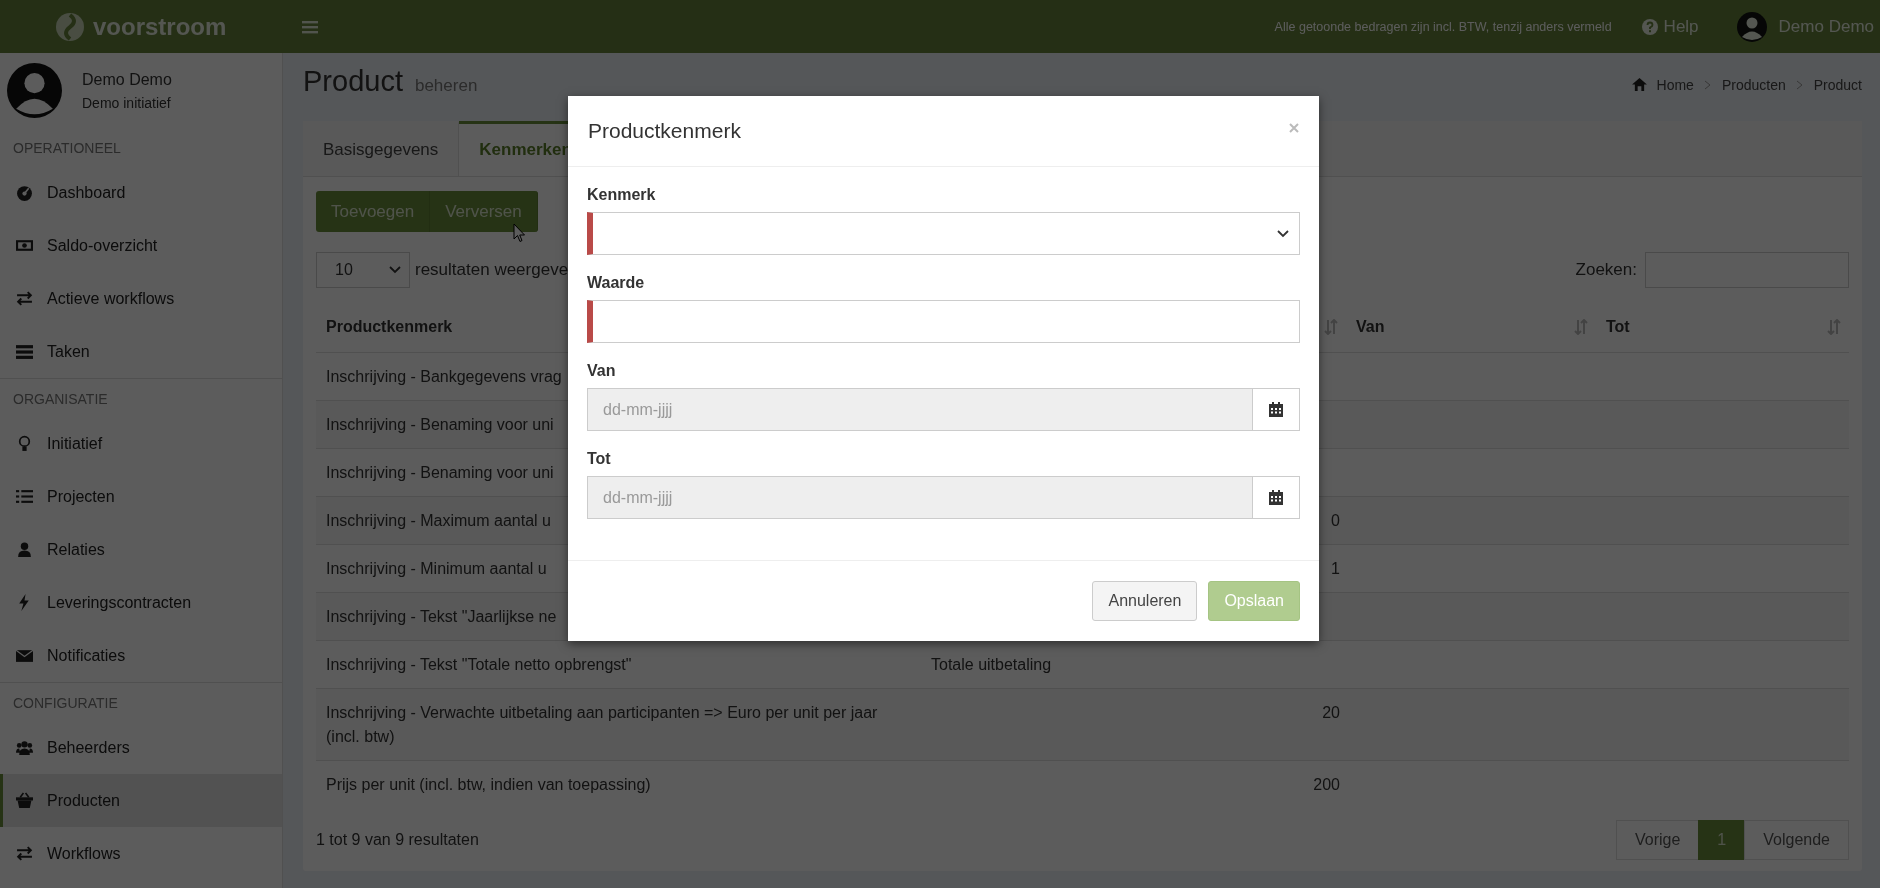 This screenshot has height=888, width=1880. Describe the element at coordinates (1331, 712) in the screenshot. I see `table-cell: 20` at that location.